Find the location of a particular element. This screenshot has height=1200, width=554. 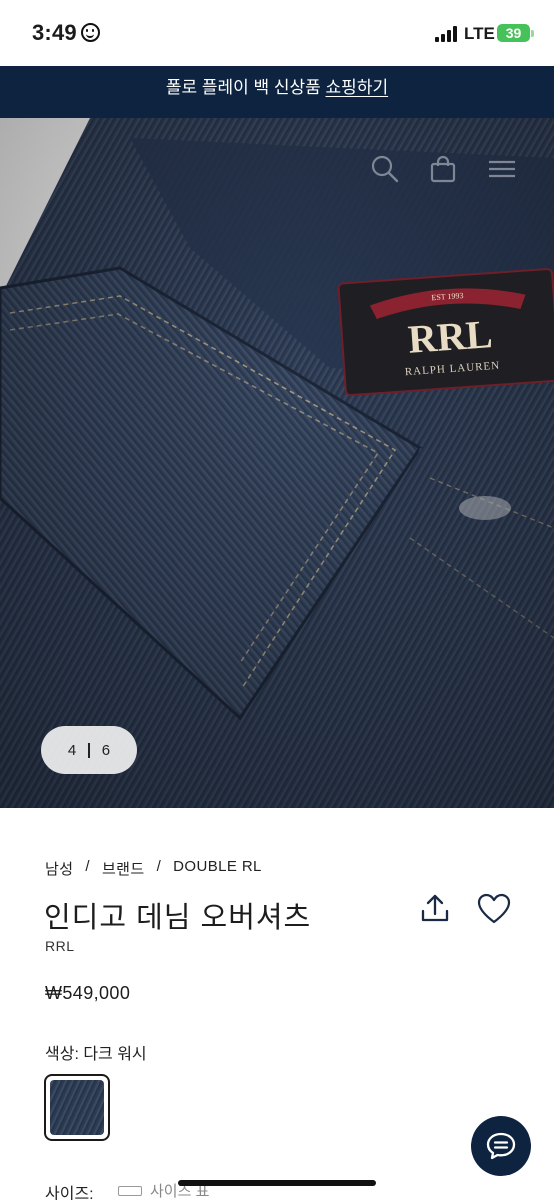

breadcrumb-item-brand: 브랜드 is located at coordinates (123, 868).